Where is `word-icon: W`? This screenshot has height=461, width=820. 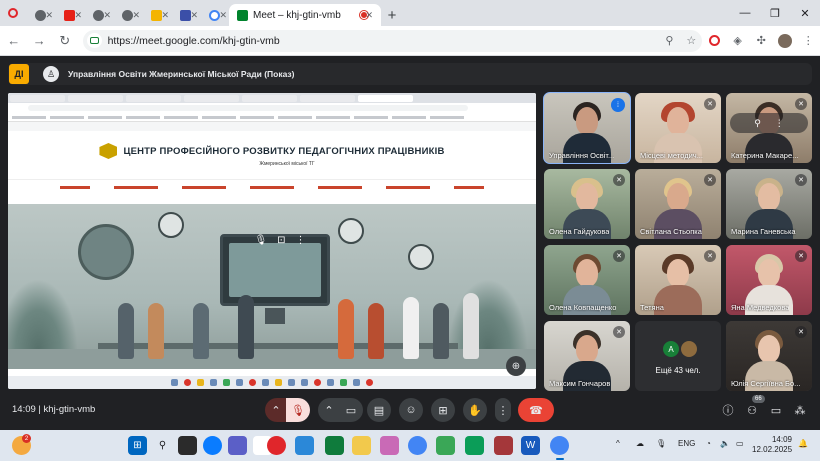
word-icon: W is located at coordinates (530, 445).